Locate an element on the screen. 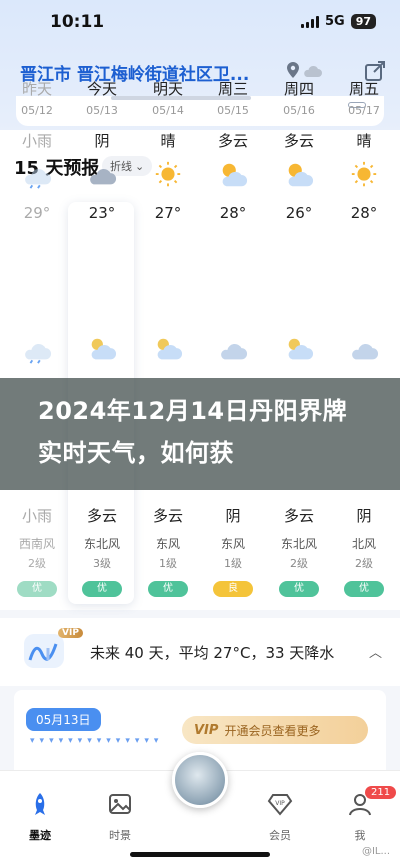  night-details: 多云 东风 1级优 is located at coordinates (168, 551).